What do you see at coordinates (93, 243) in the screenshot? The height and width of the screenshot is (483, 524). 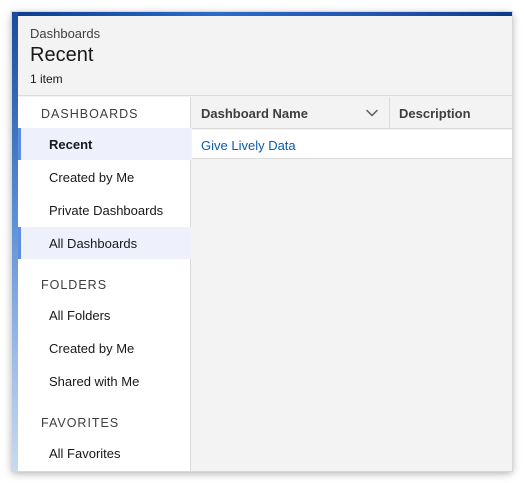 I see `sidebar-item-label: All Dashboards` at bounding box center [93, 243].